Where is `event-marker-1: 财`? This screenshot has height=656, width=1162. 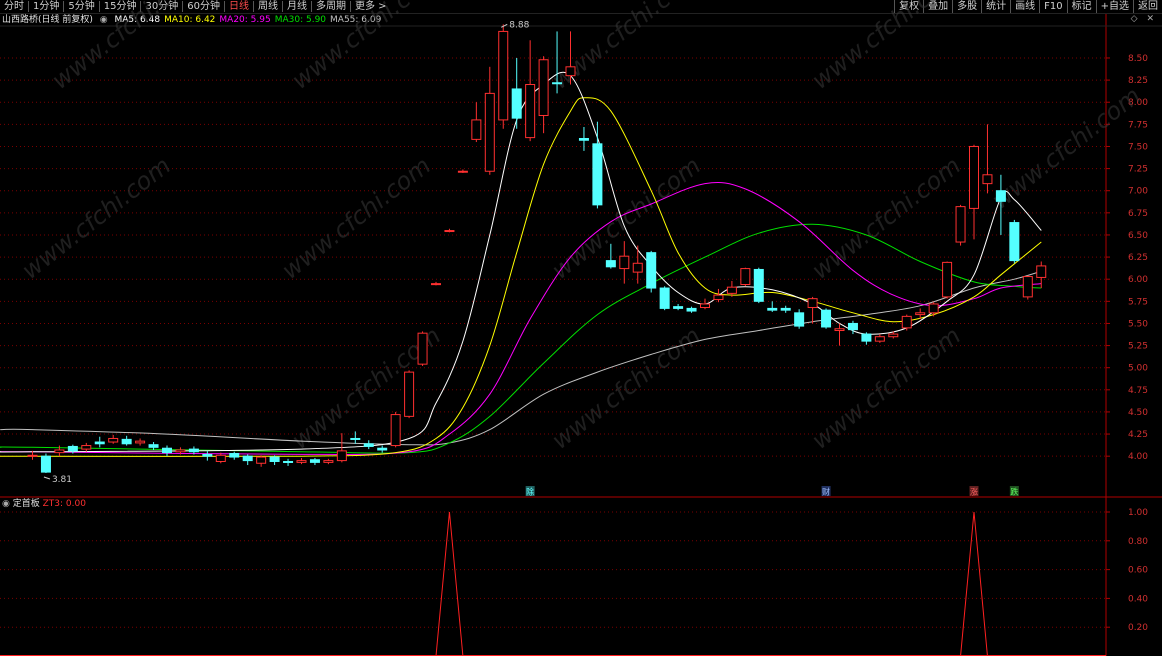
event-marker-1: 财 is located at coordinates (826, 492).